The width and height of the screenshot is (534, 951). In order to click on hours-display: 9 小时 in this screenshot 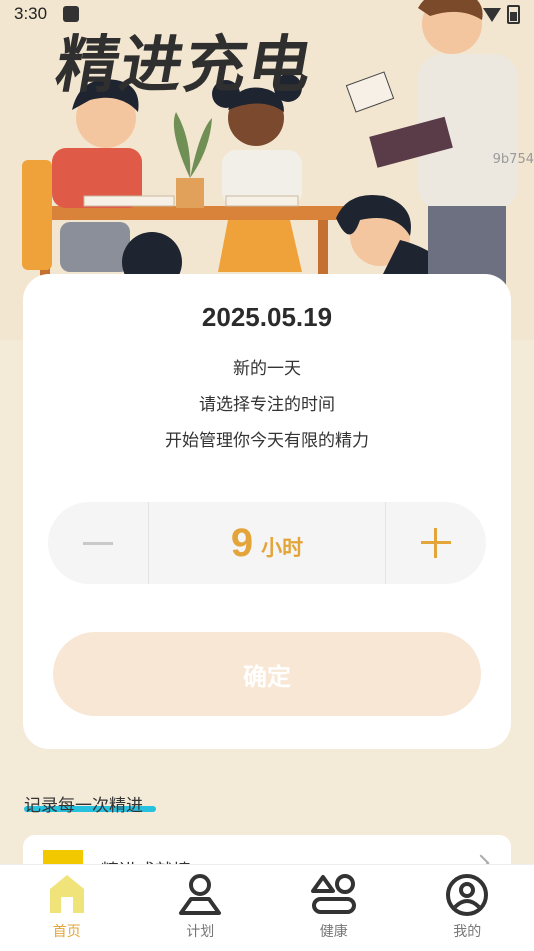, I will do `click(267, 543)`.